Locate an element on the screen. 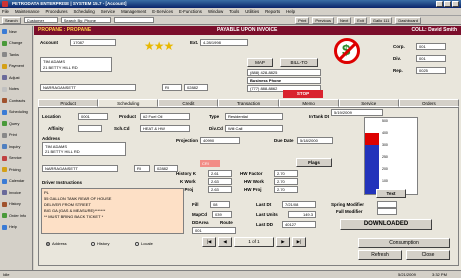 This screenshot has height=278, width=461. sidebar-item-help: Help is located at coordinates (16, 228).